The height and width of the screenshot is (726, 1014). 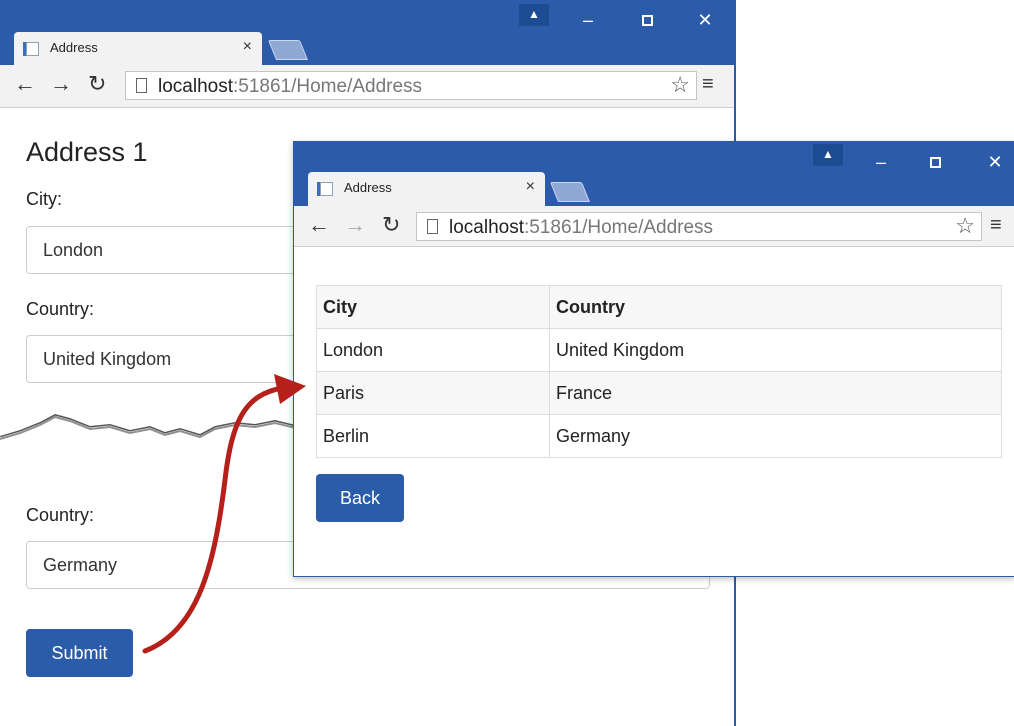 I want to click on city-label: City:, so click(x=44, y=199).